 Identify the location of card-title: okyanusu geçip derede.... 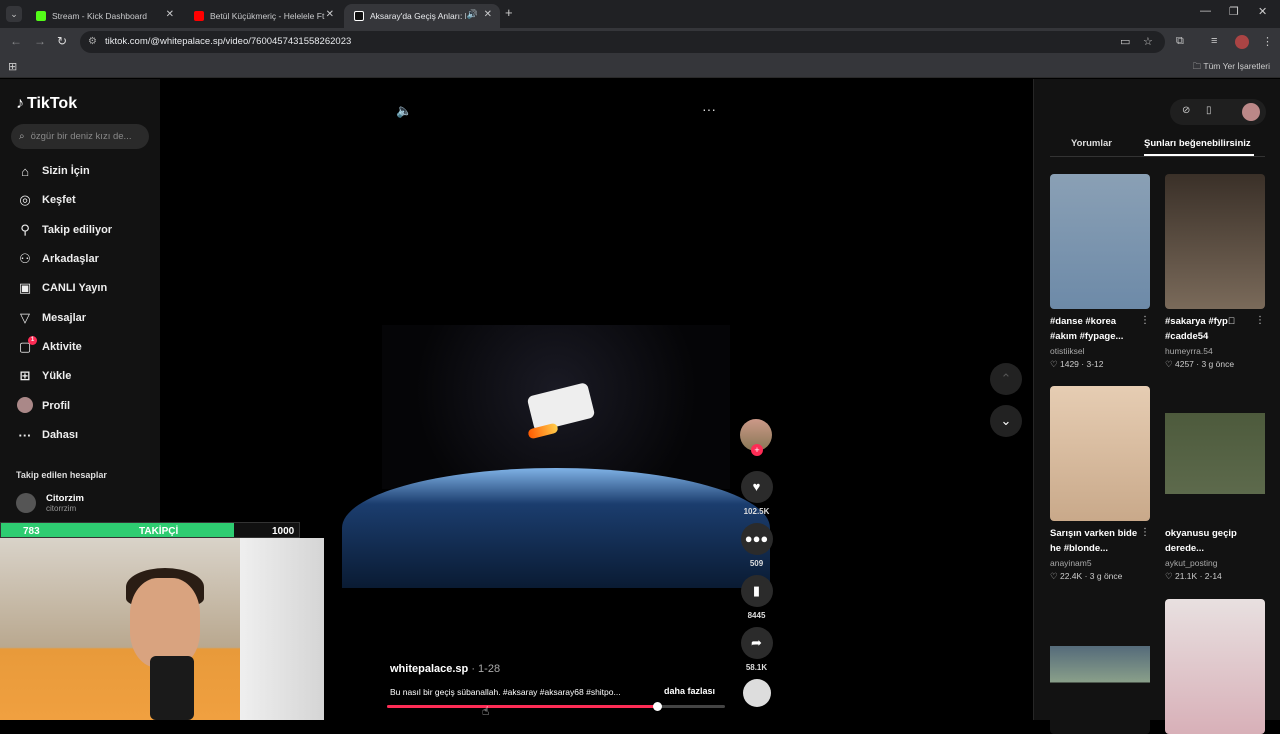
(1211, 541).